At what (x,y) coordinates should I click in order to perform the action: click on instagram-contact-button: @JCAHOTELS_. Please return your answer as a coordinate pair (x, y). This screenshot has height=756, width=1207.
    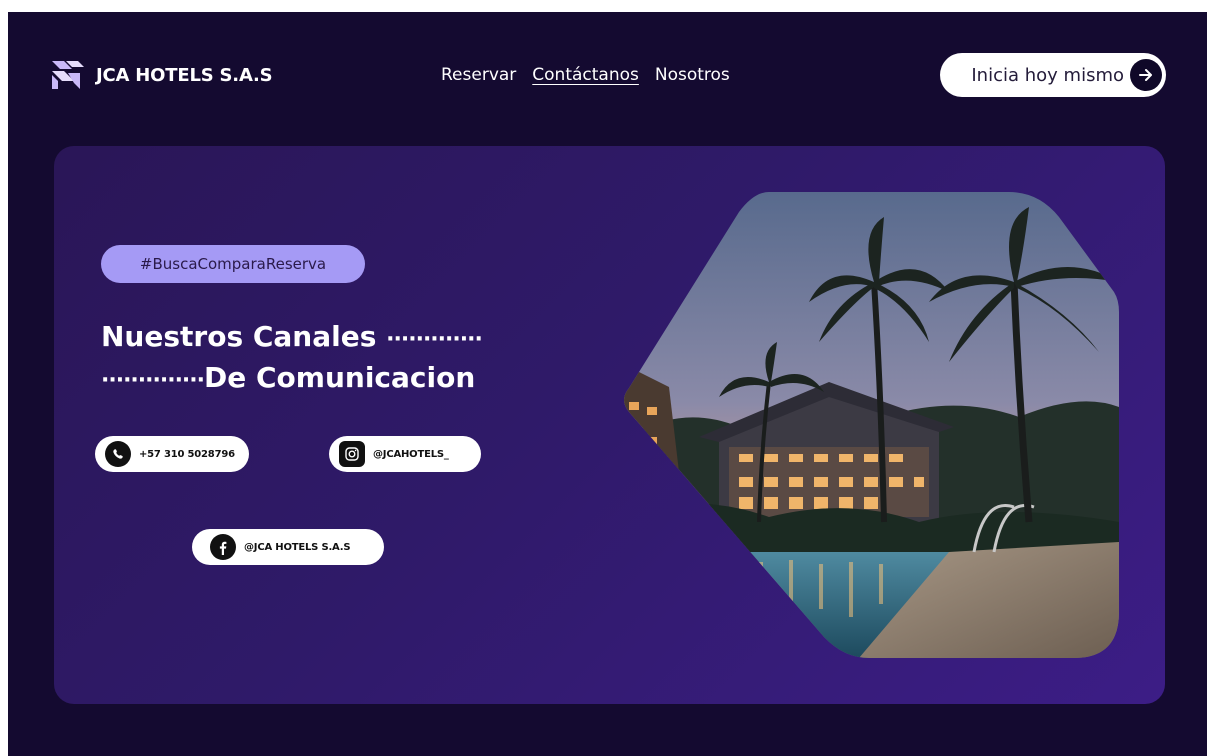
    Looking at the image, I should click on (405, 454).